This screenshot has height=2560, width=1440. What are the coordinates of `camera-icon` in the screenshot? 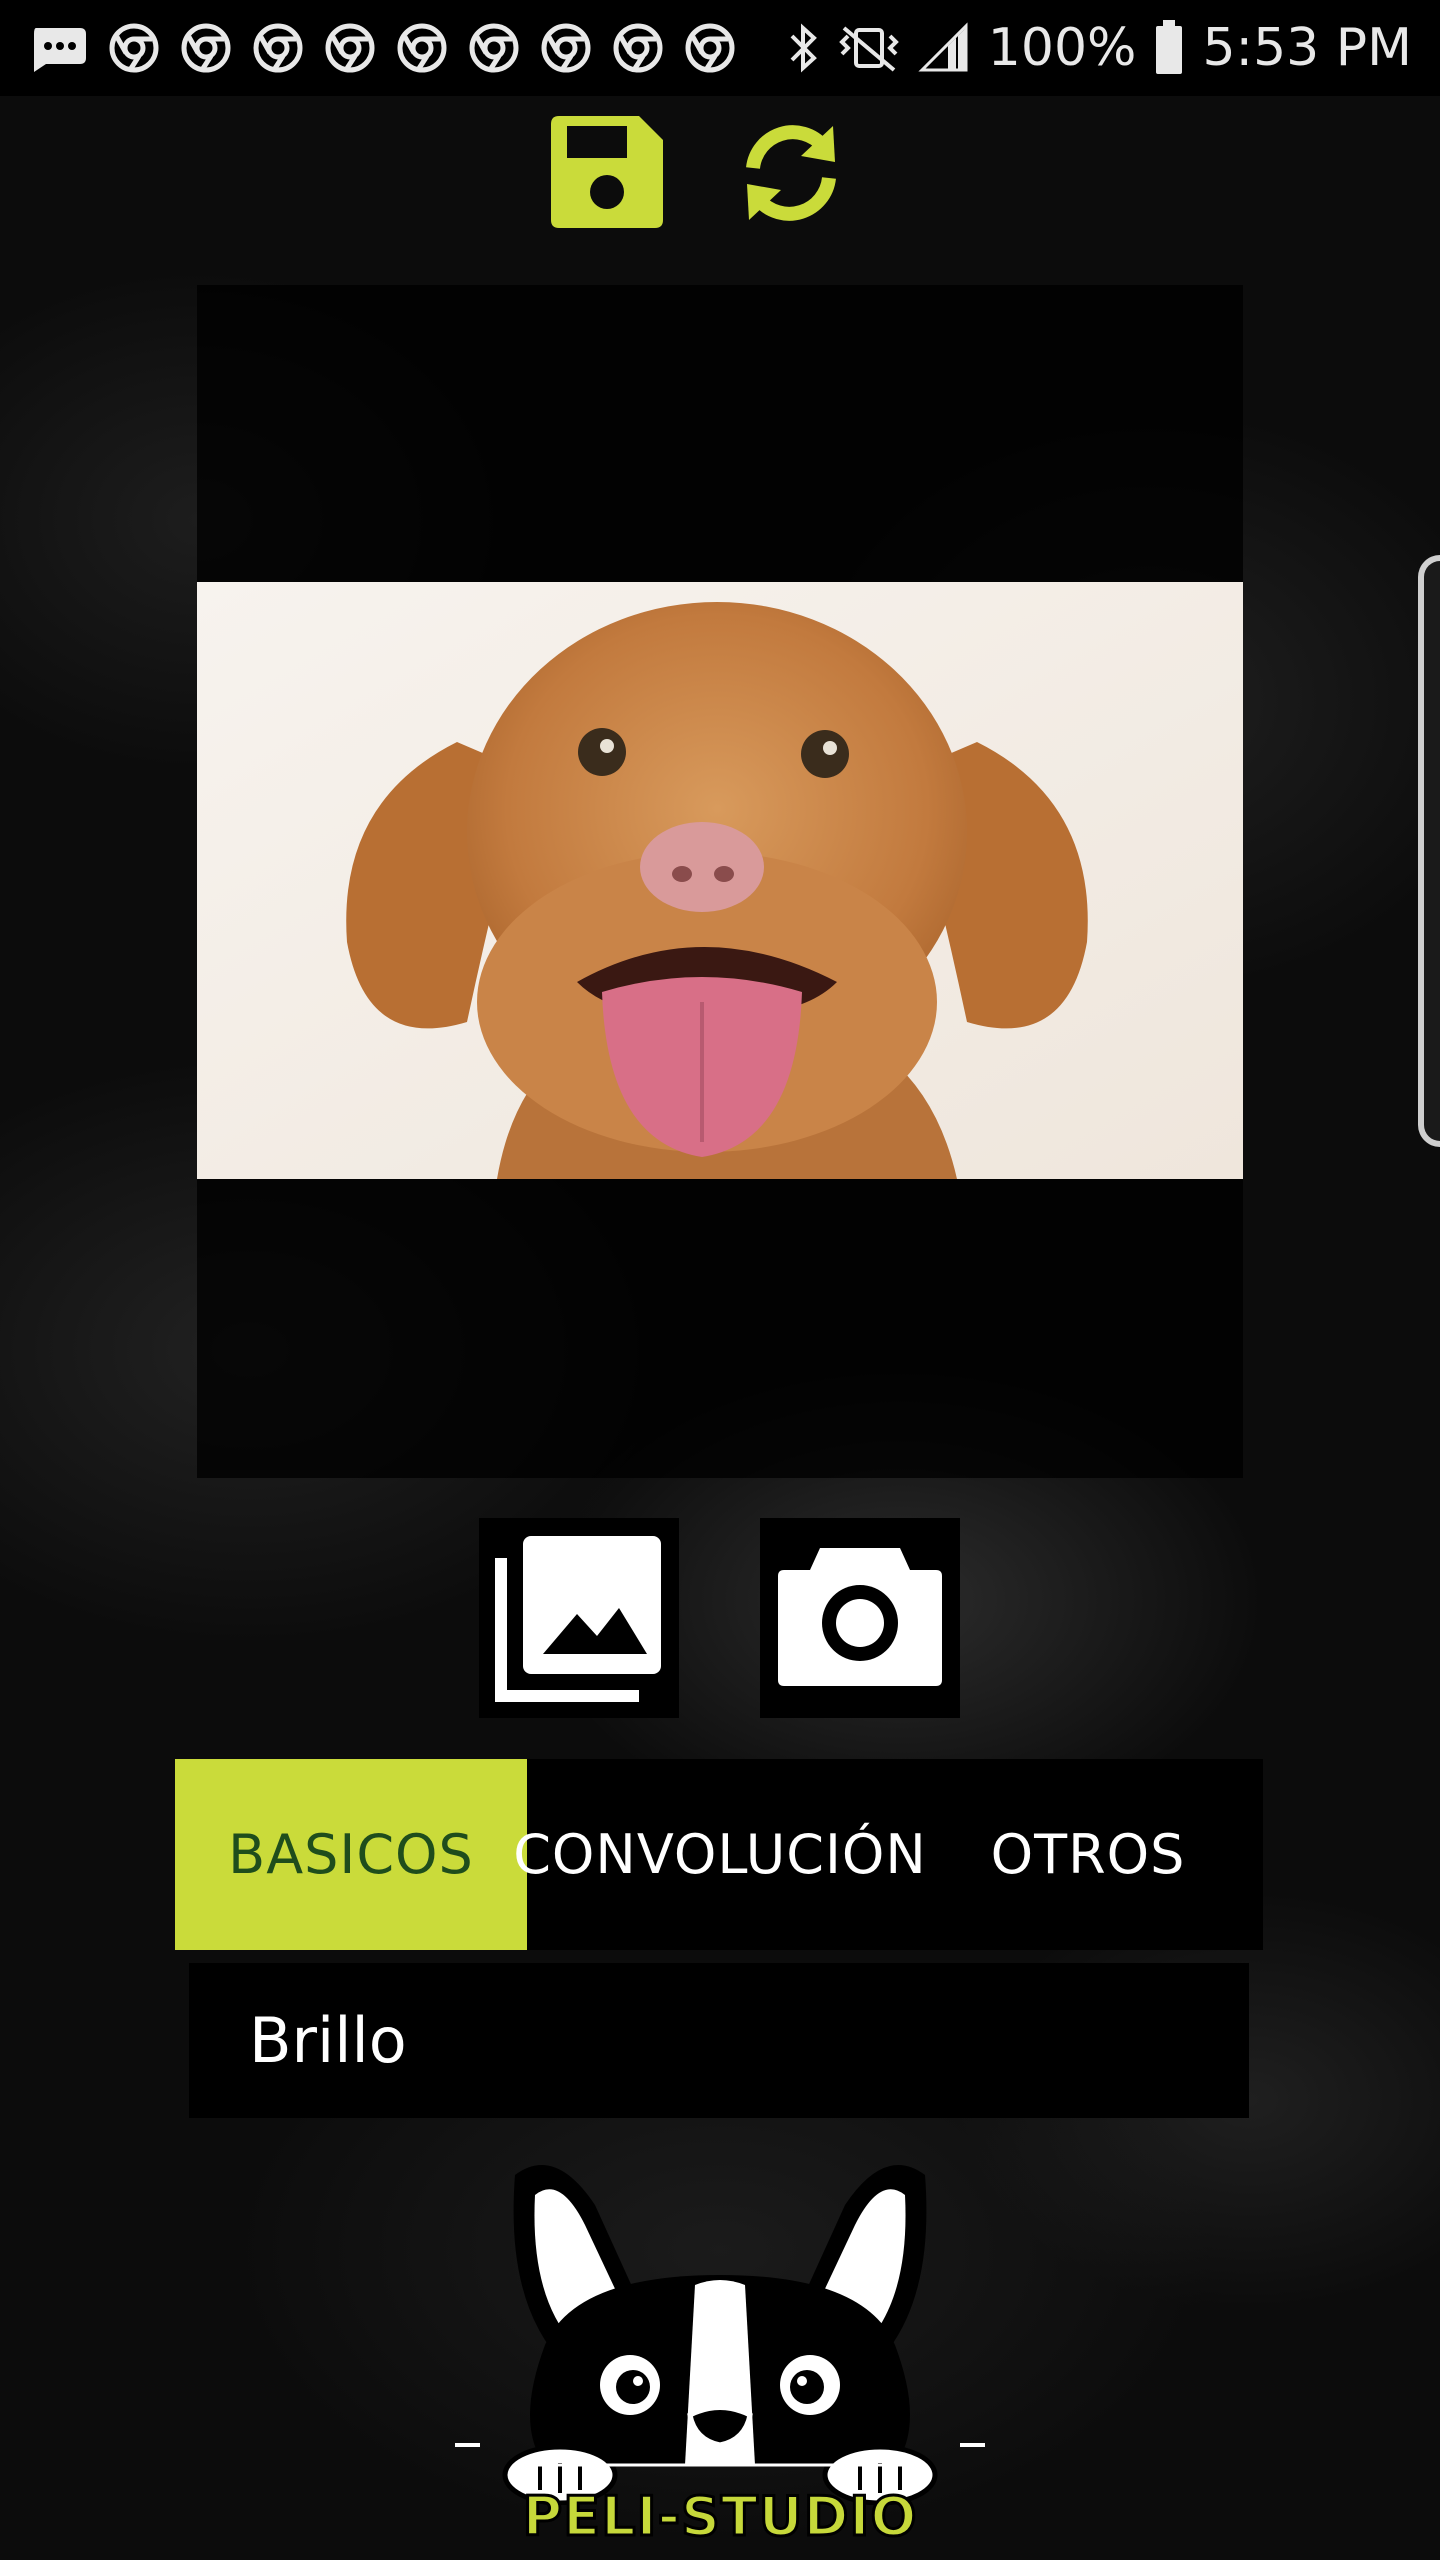 It's located at (860, 1617).